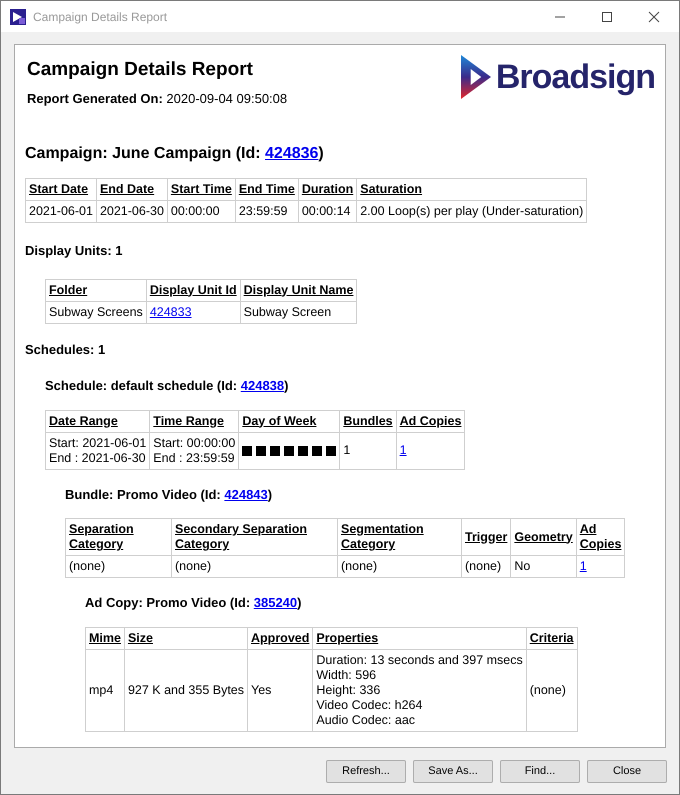 The image size is (680, 795). Describe the element at coordinates (368, 421) in the screenshot. I see `column-header: Bundles` at that location.